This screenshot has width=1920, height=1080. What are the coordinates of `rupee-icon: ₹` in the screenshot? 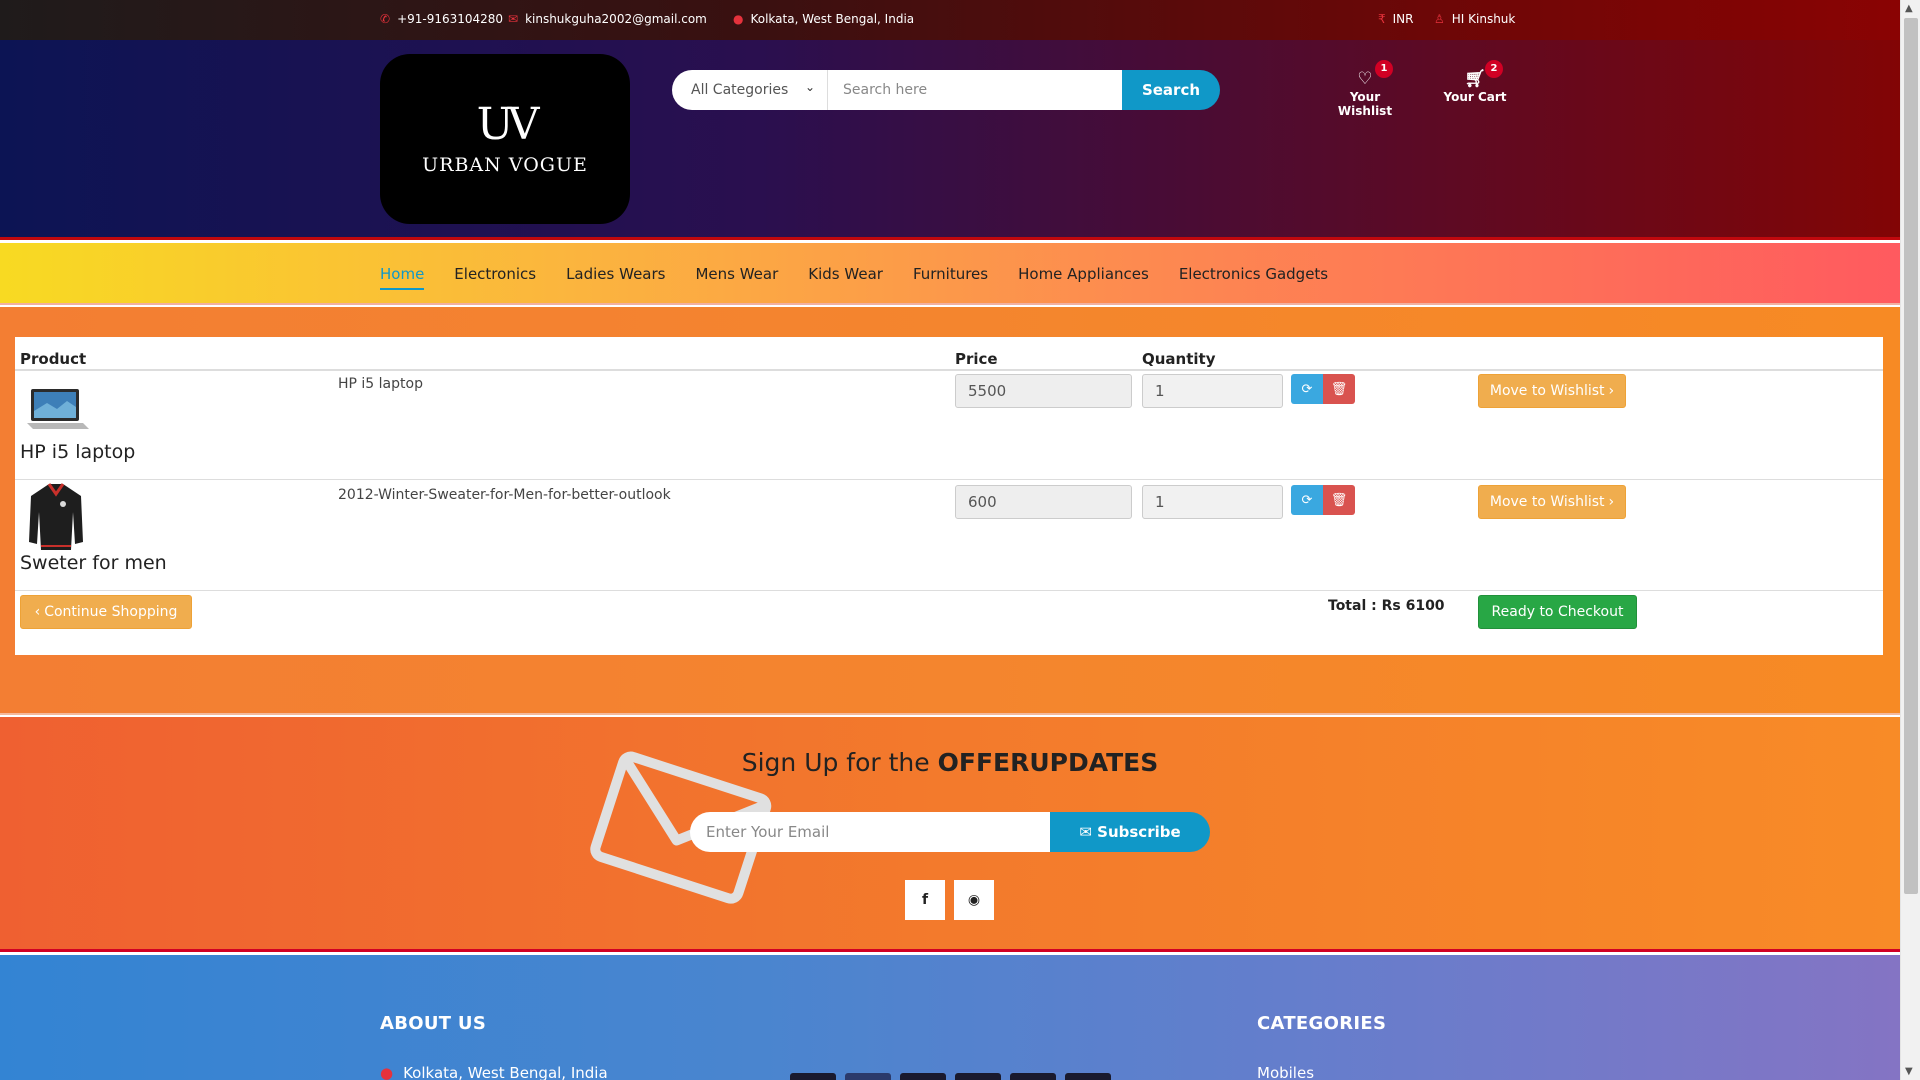 It's located at (1382, 19).